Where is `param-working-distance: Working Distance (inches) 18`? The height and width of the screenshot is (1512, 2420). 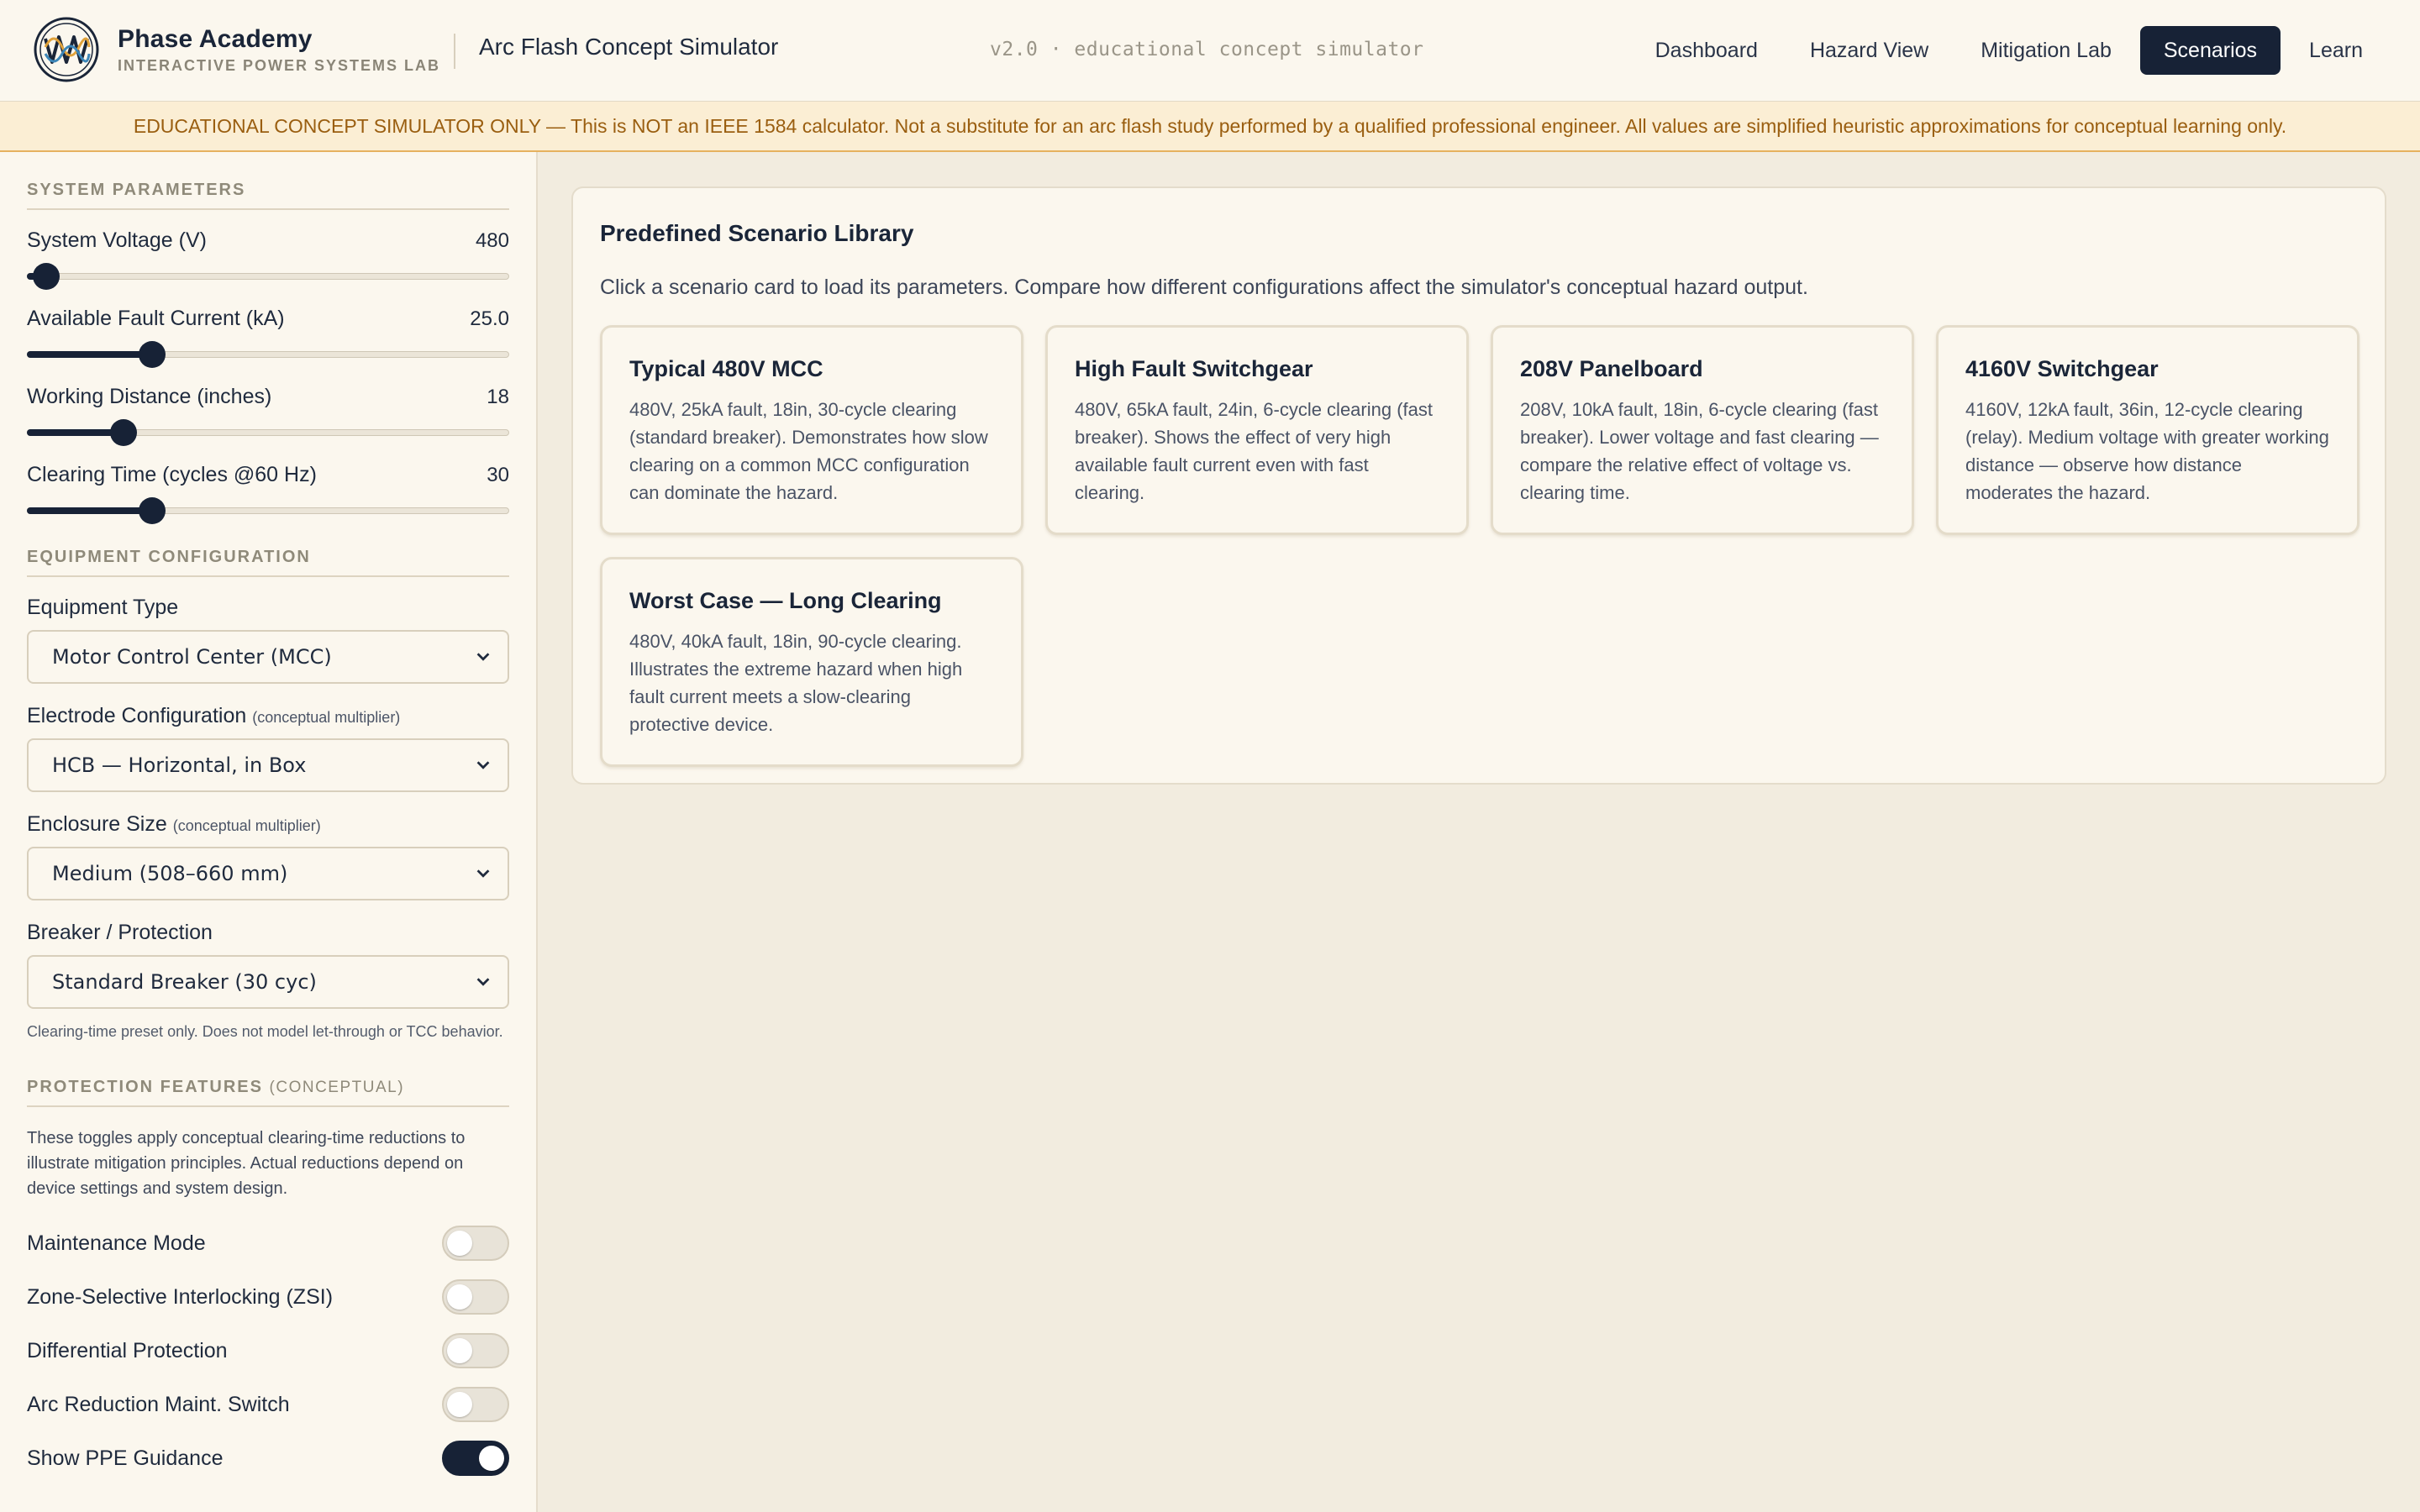 param-working-distance: Working Distance (inches) 18 is located at coordinates (268, 417).